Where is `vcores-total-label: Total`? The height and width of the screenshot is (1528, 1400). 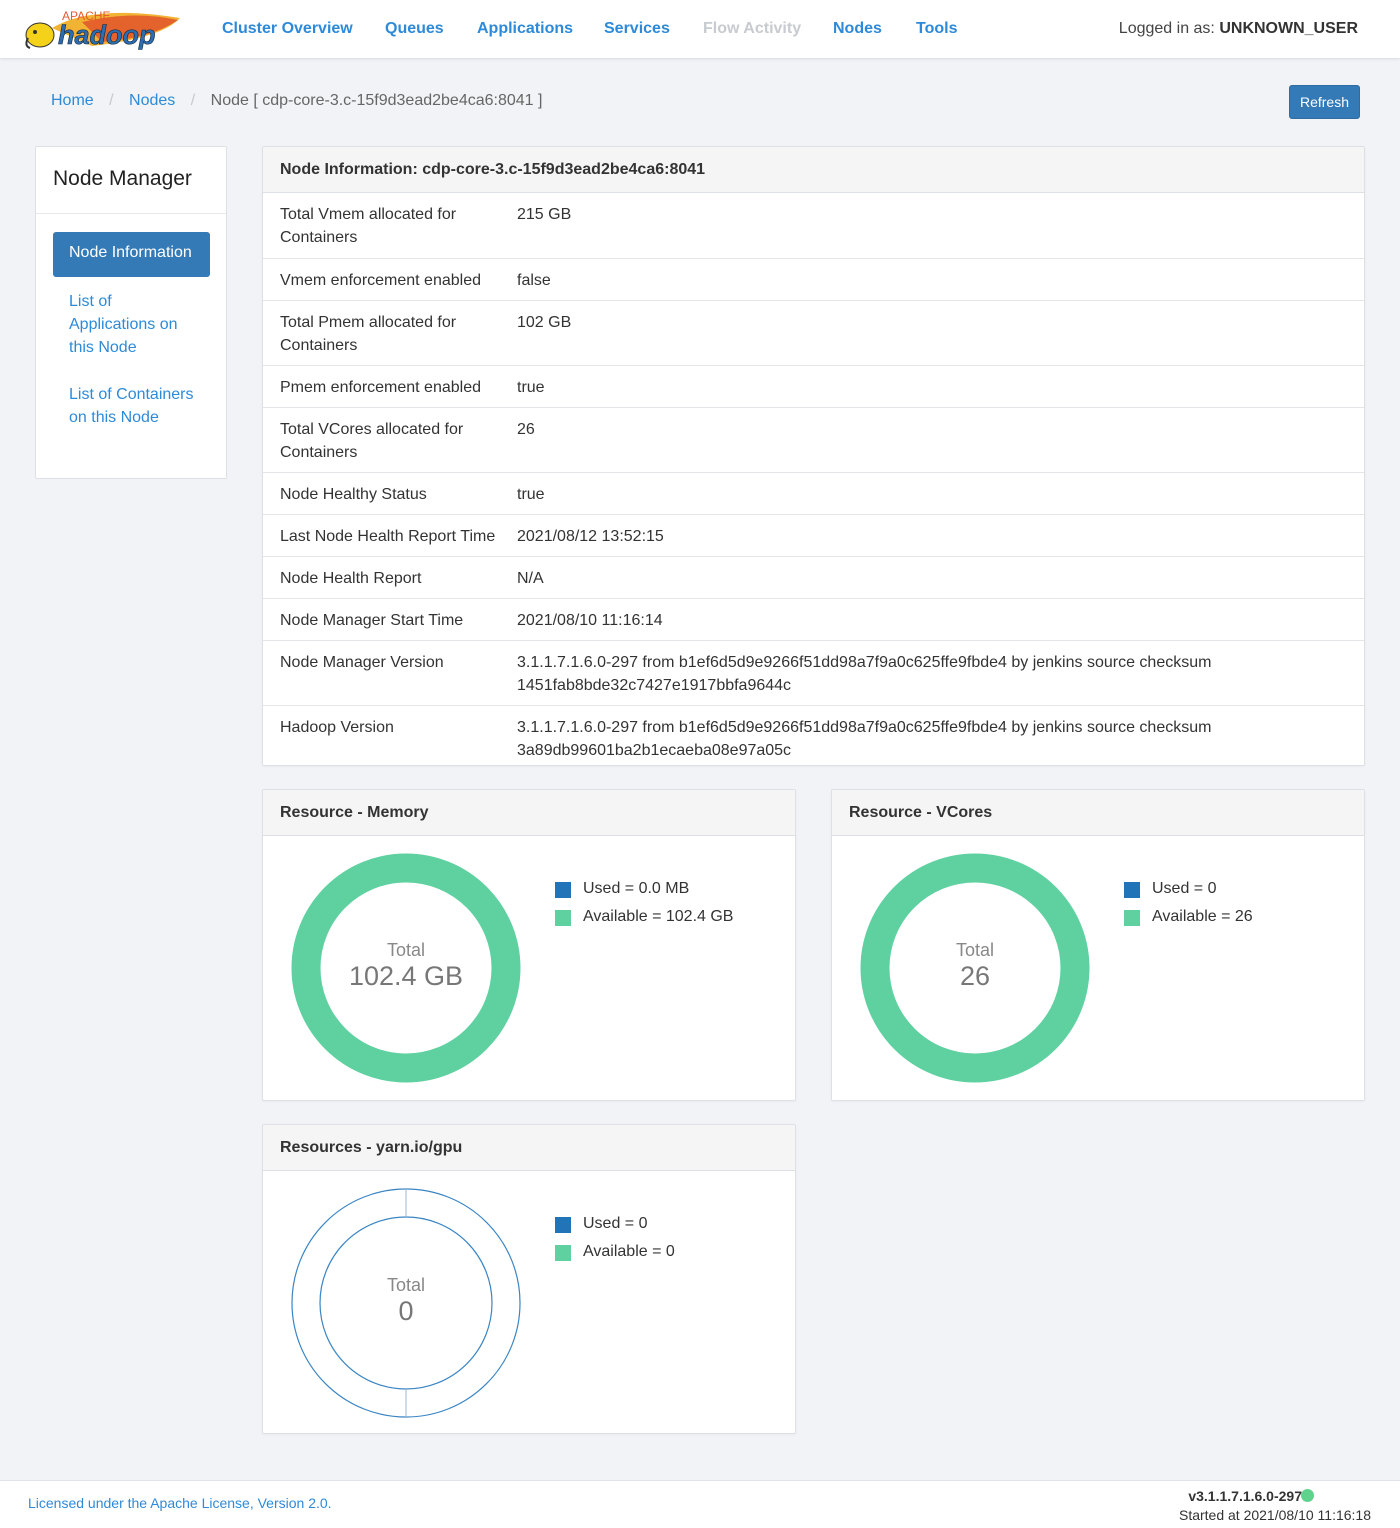 vcores-total-label: Total is located at coordinates (975, 950).